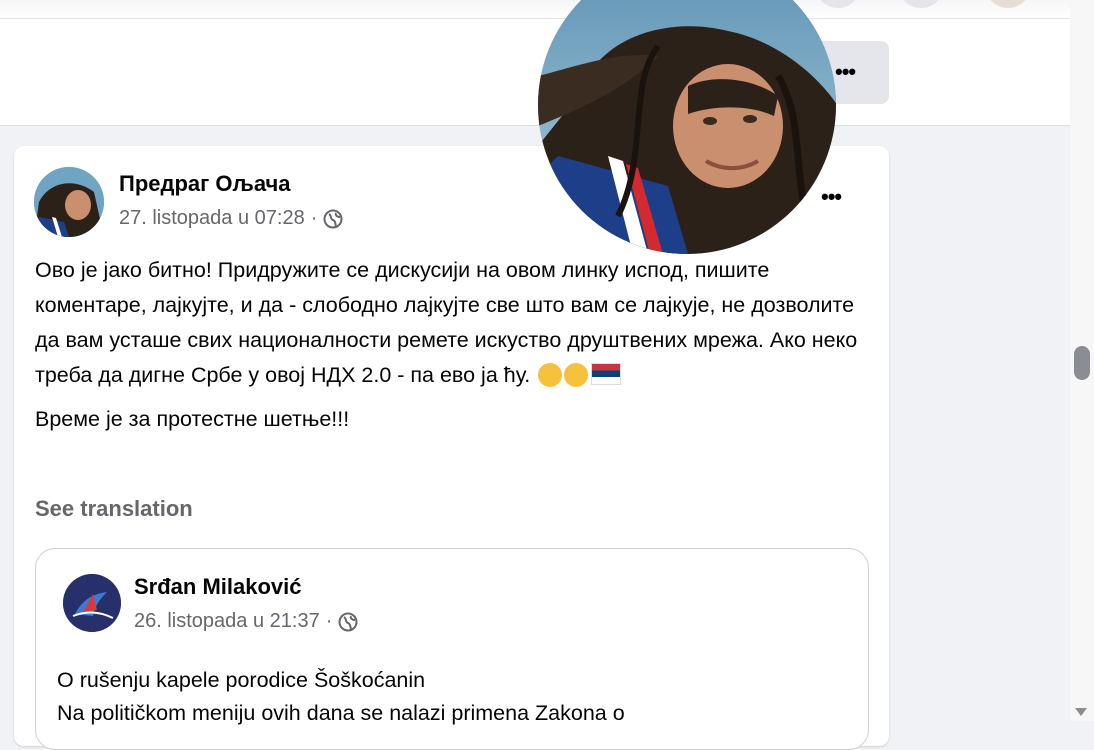 This screenshot has height=750, width=1094. I want to click on shared-author-avatar, so click(92, 603).